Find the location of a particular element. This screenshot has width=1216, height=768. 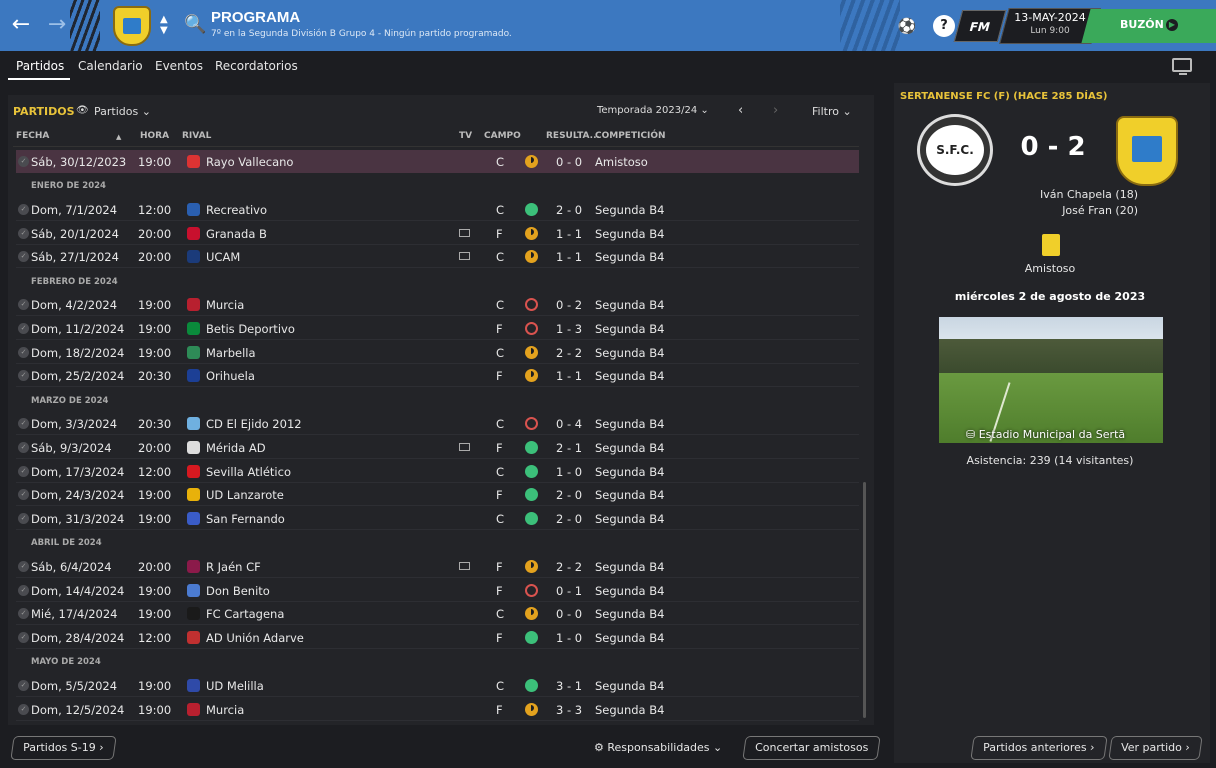

next-season-icon: › is located at coordinates (775, 110).